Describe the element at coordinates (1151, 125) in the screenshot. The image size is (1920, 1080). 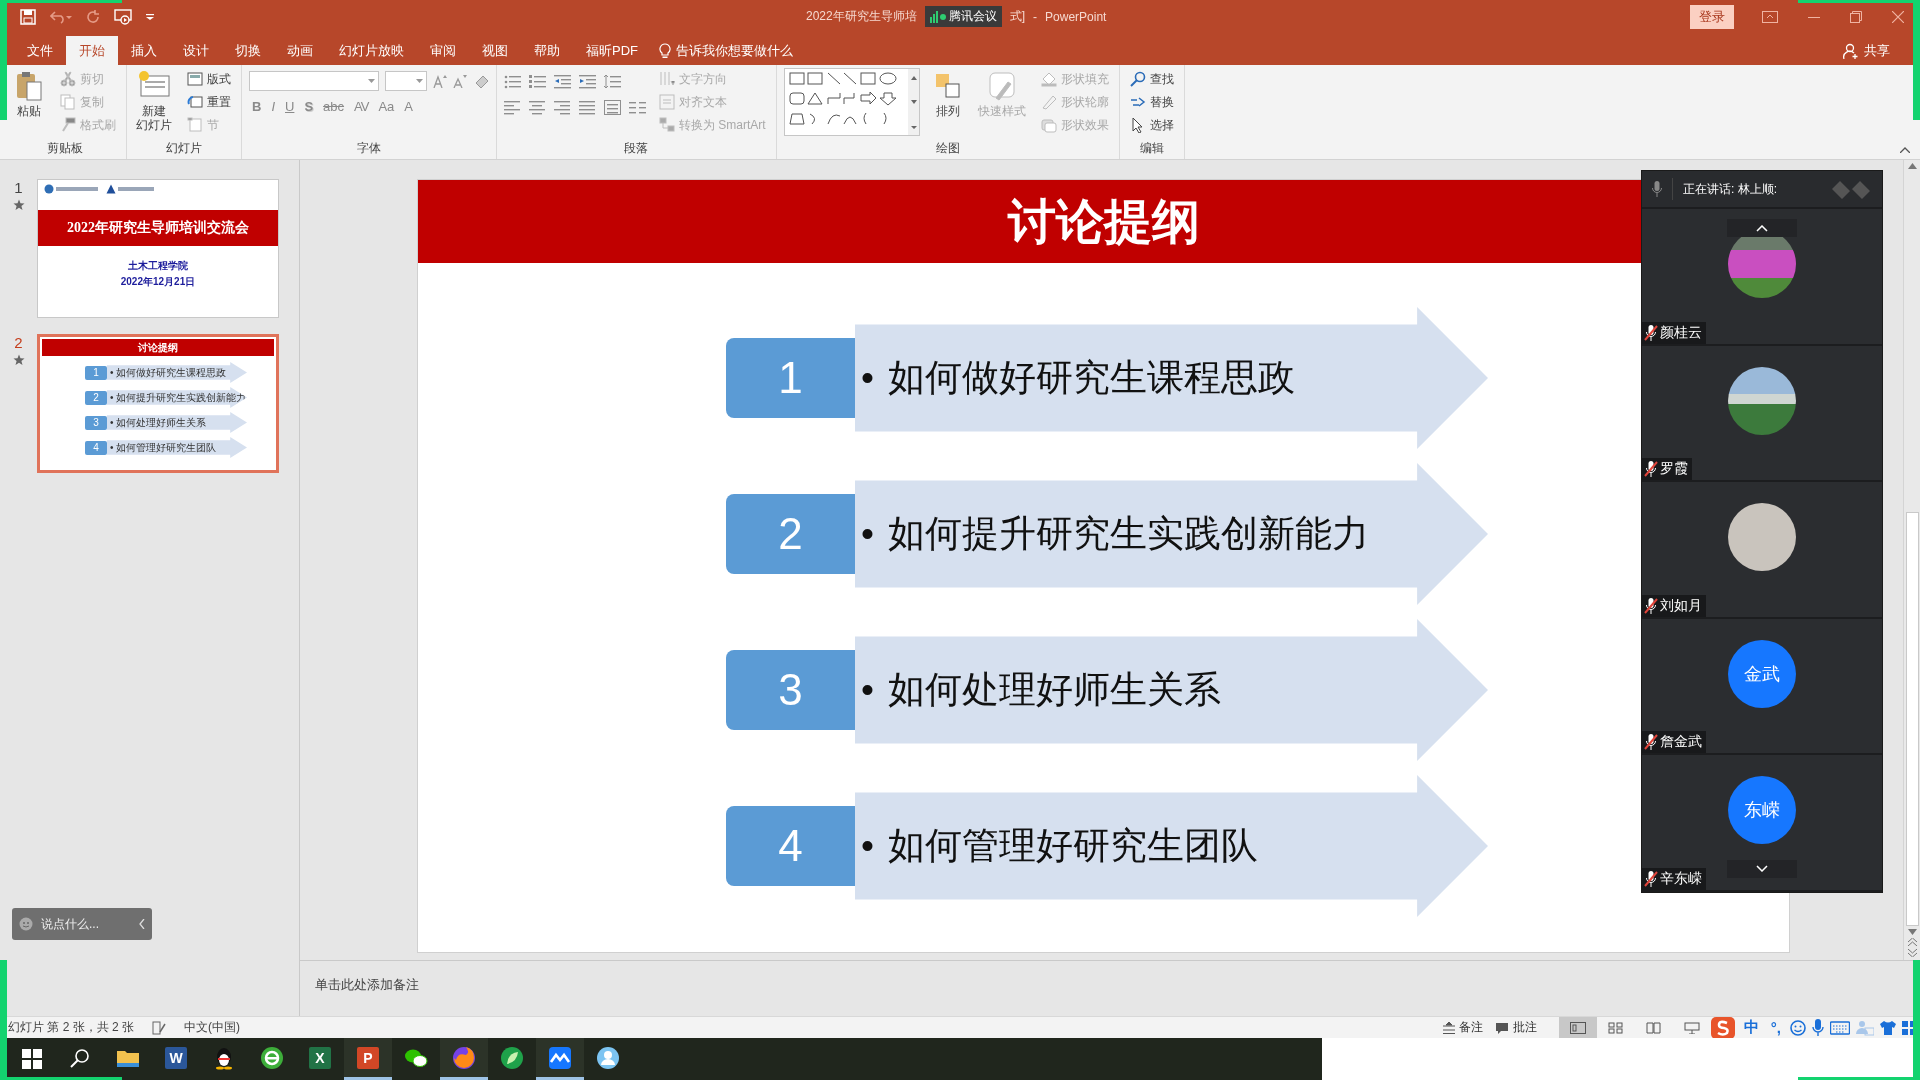
I see `ribbon-button: 选择` at that location.